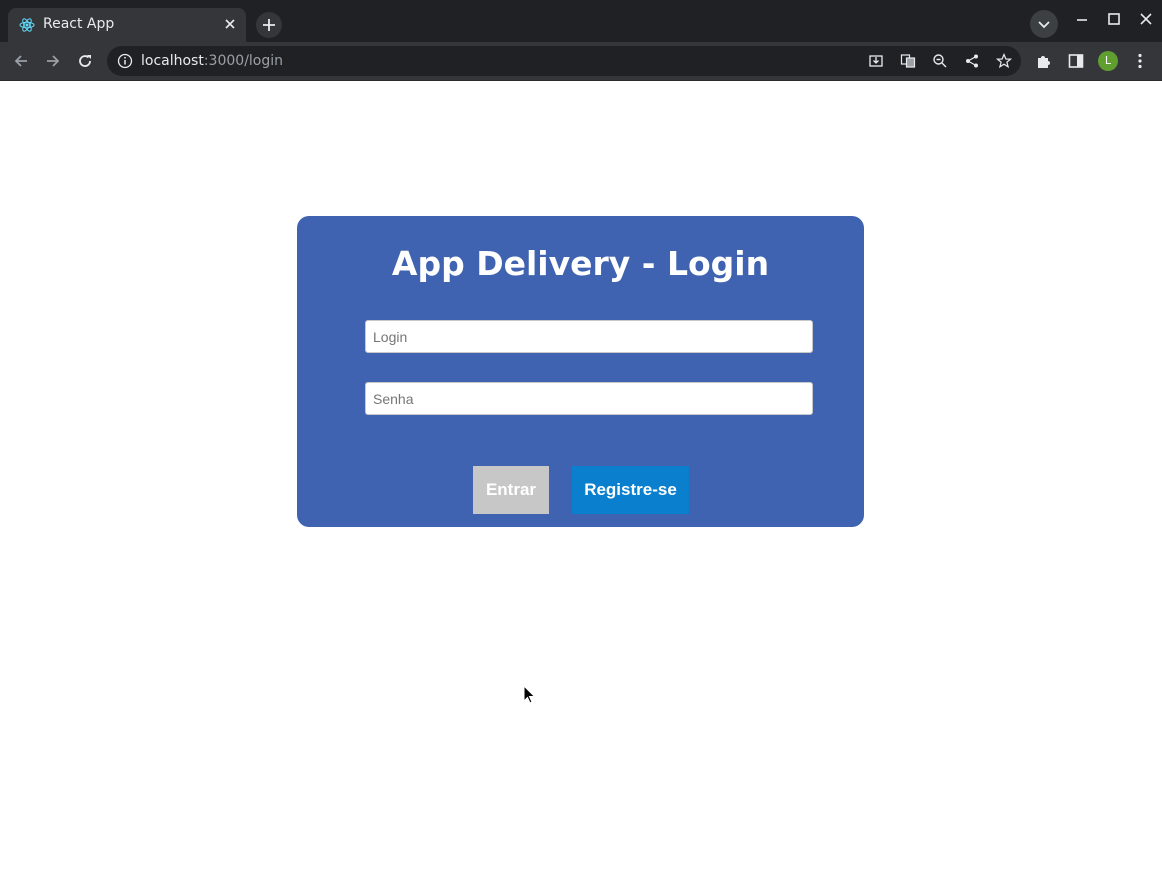 This screenshot has width=1162, height=892. Describe the element at coordinates (589, 398) in the screenshot. I see `password-input` at that location.